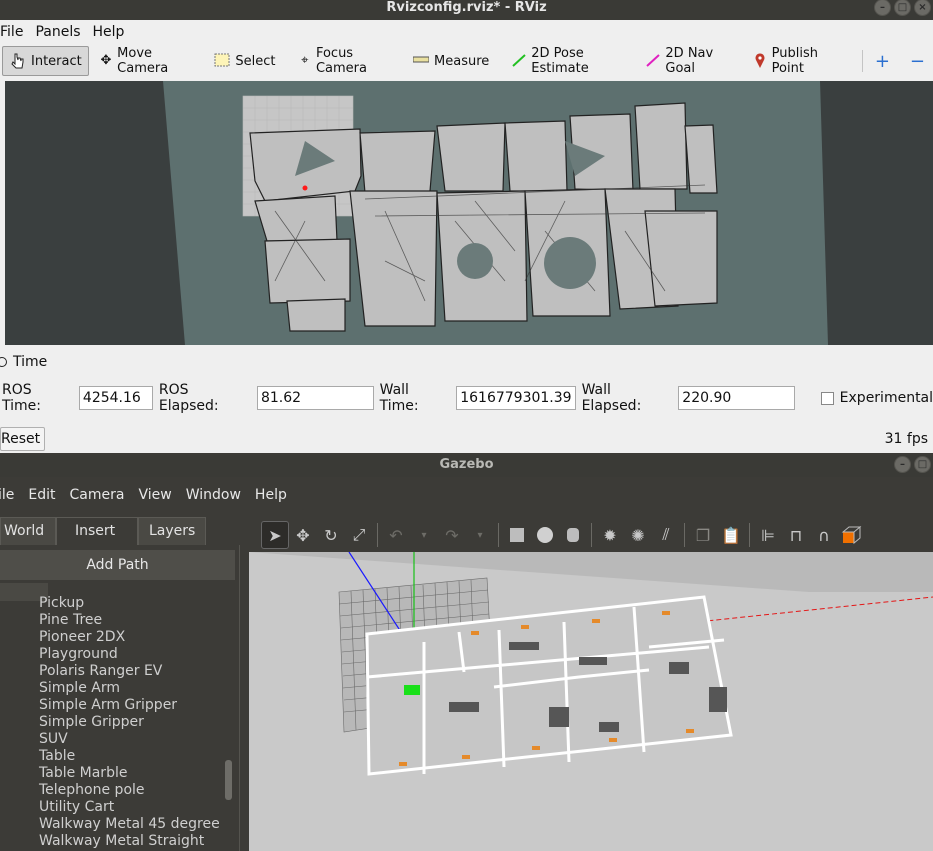 This screenshot has height=851, width=933. I want to click on sphere-shape-icon, so click(545, 535).